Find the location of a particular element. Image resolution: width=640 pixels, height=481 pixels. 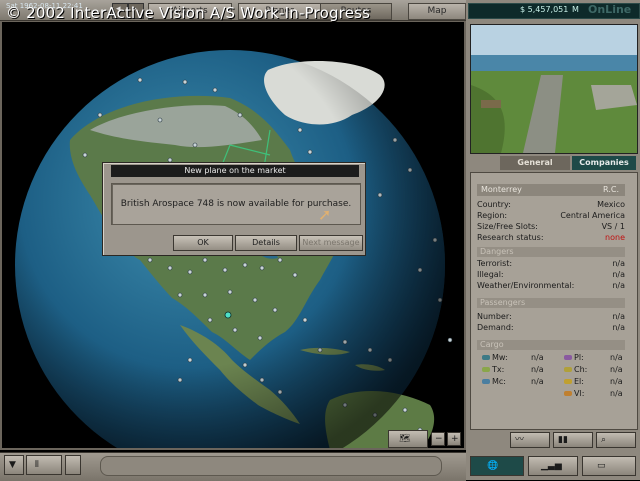

mouse-cursor-icon: ➚ is located at coordinates (325, 214).